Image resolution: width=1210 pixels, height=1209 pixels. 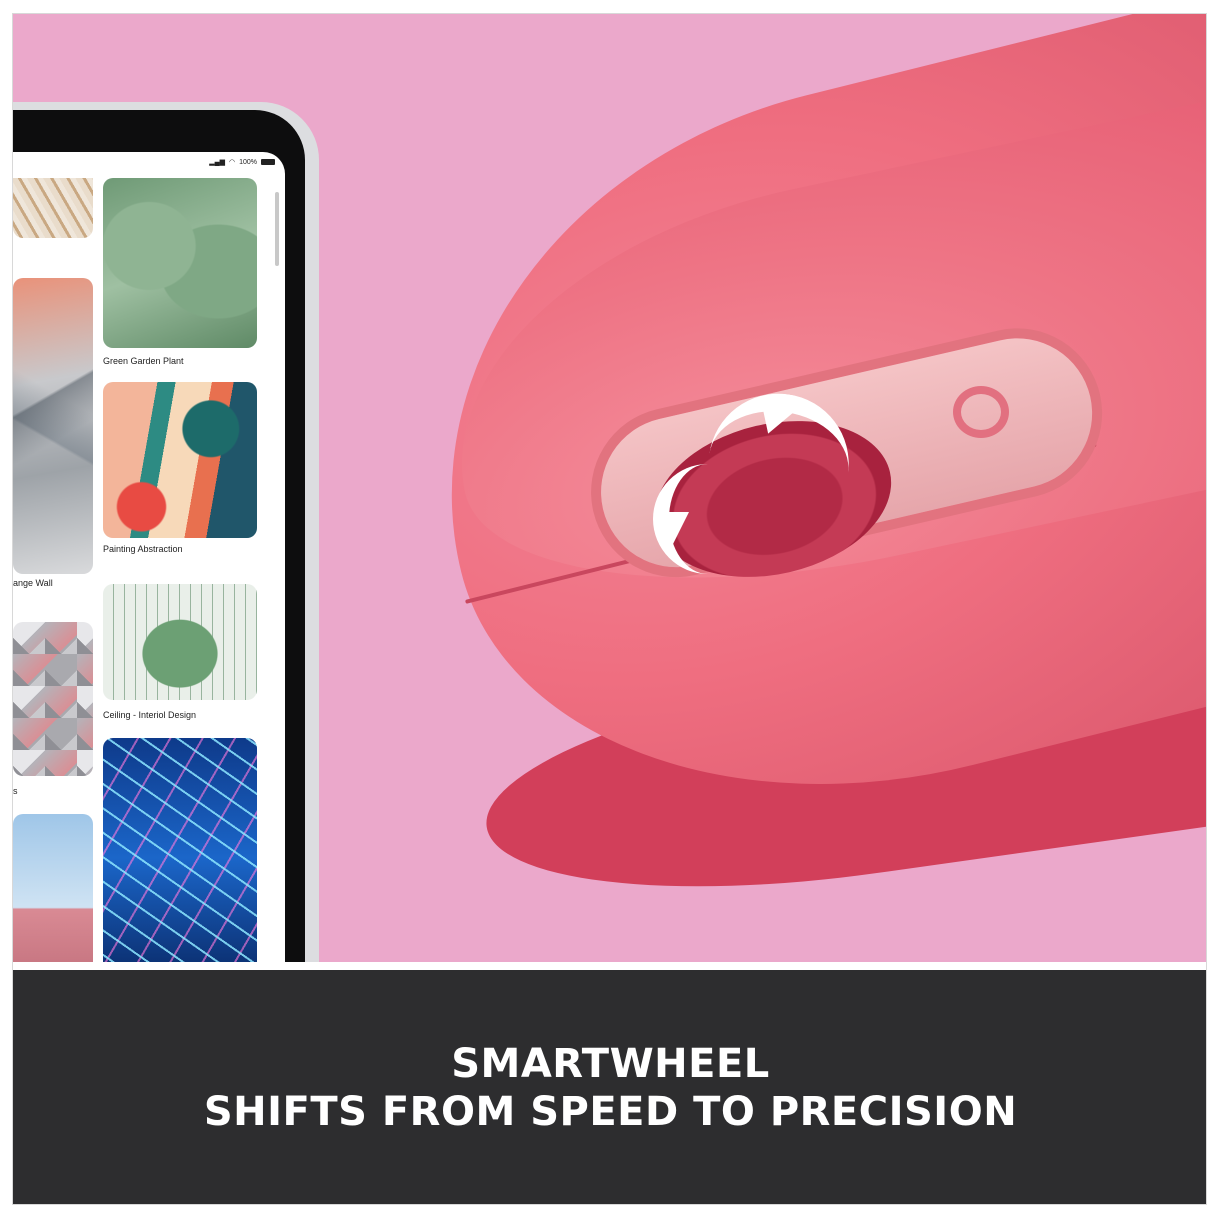 I want to click on tile-label: Green Garden Plant, so click(x=143, y=361).